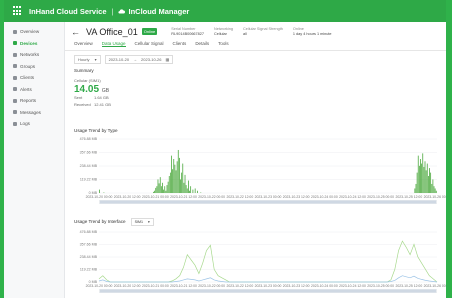 The image size is (452, 298). Describe the element at coordinates (113, 44) in the screenshot. I see `tab-data-usage: Data Usage` at that location.